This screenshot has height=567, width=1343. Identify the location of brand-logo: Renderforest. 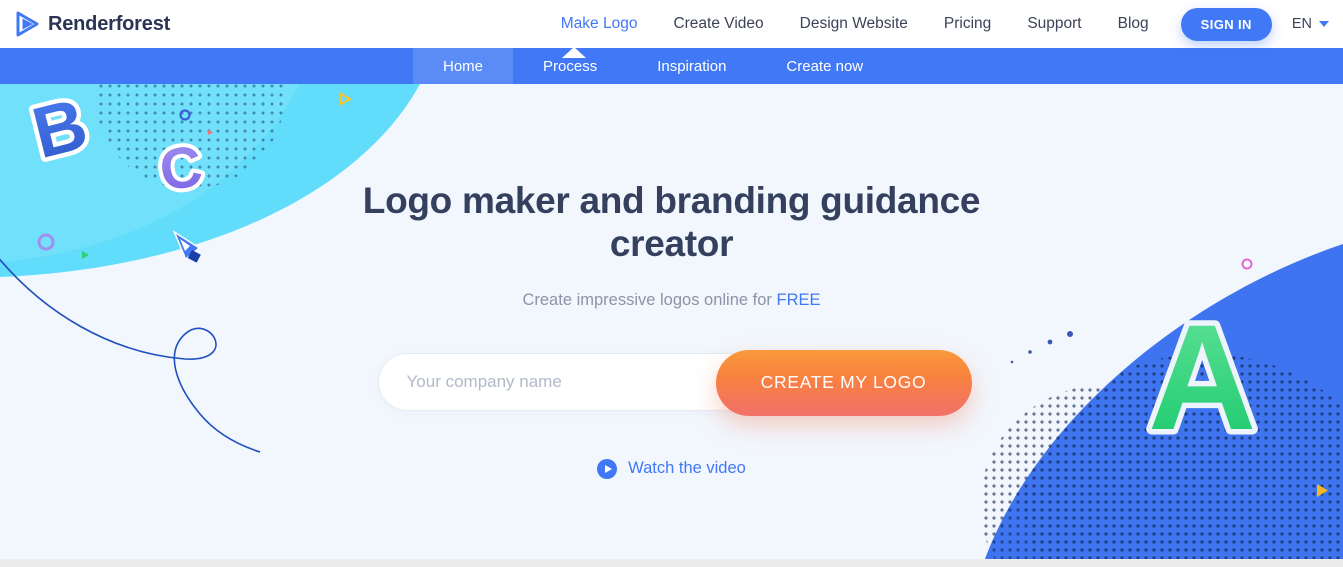
(91, 24).